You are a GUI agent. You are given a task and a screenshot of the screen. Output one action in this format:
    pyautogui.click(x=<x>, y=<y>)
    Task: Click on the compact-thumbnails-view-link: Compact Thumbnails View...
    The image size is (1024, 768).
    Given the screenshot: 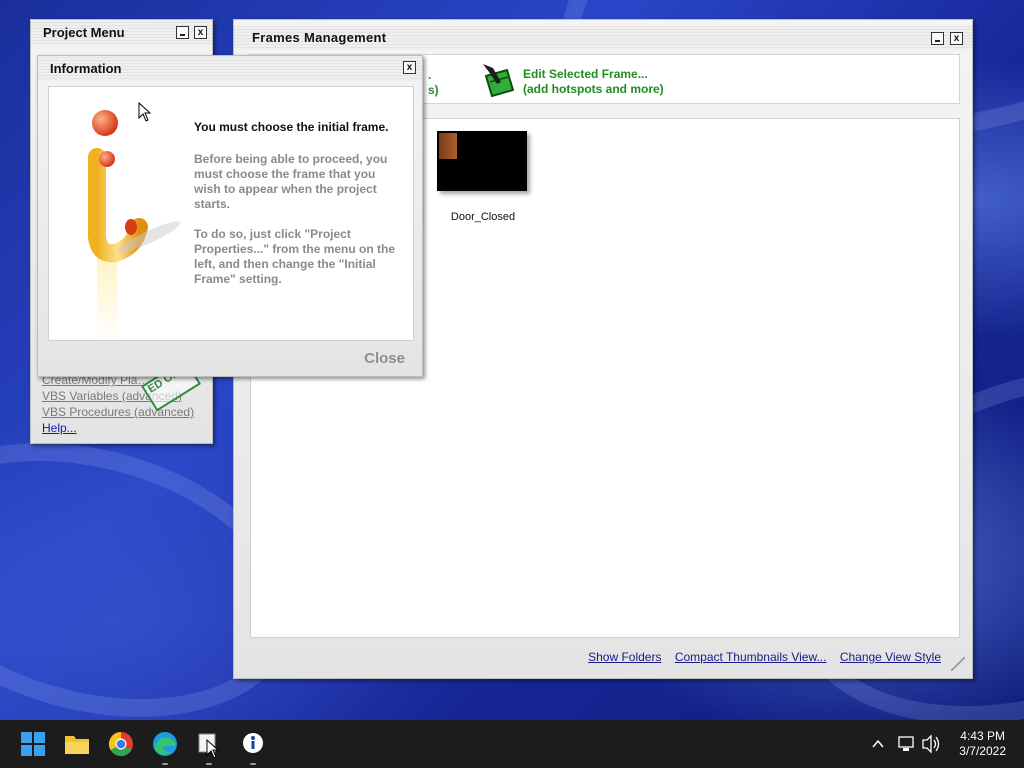 What is the action you would take?
    pyautogui.click(x=751, y=657)
    